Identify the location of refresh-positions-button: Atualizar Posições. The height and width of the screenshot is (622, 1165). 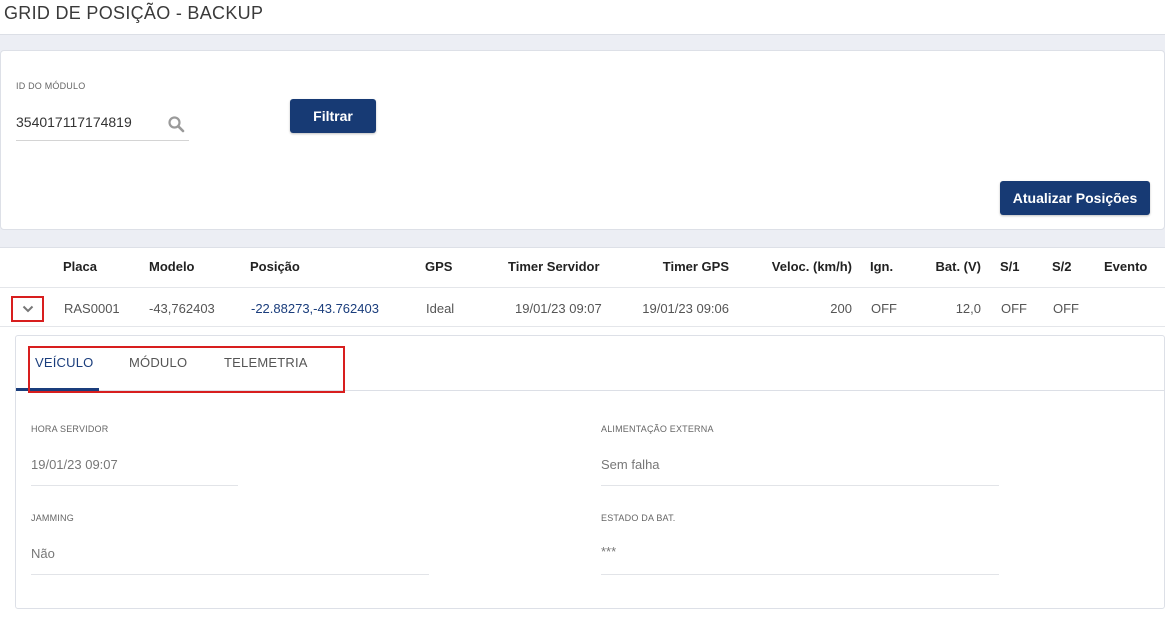
(1075, 198).